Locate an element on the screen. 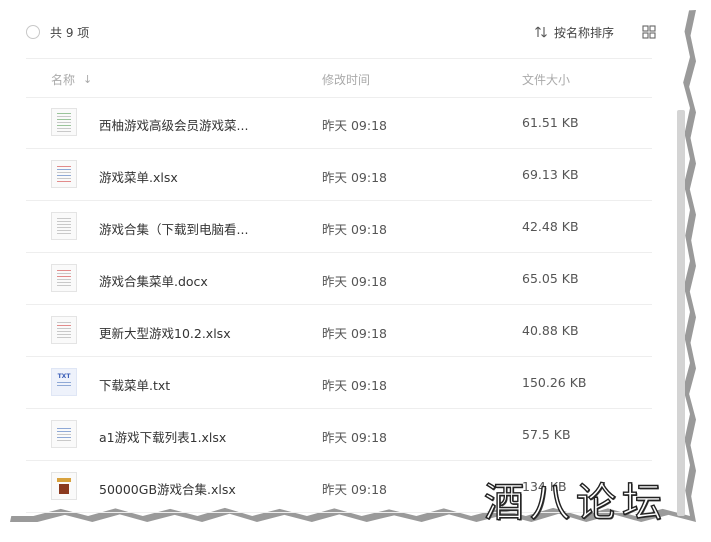 This screenshot has width=711, height=542. text-file-icon: TXT is located at coordinates (64, 382).